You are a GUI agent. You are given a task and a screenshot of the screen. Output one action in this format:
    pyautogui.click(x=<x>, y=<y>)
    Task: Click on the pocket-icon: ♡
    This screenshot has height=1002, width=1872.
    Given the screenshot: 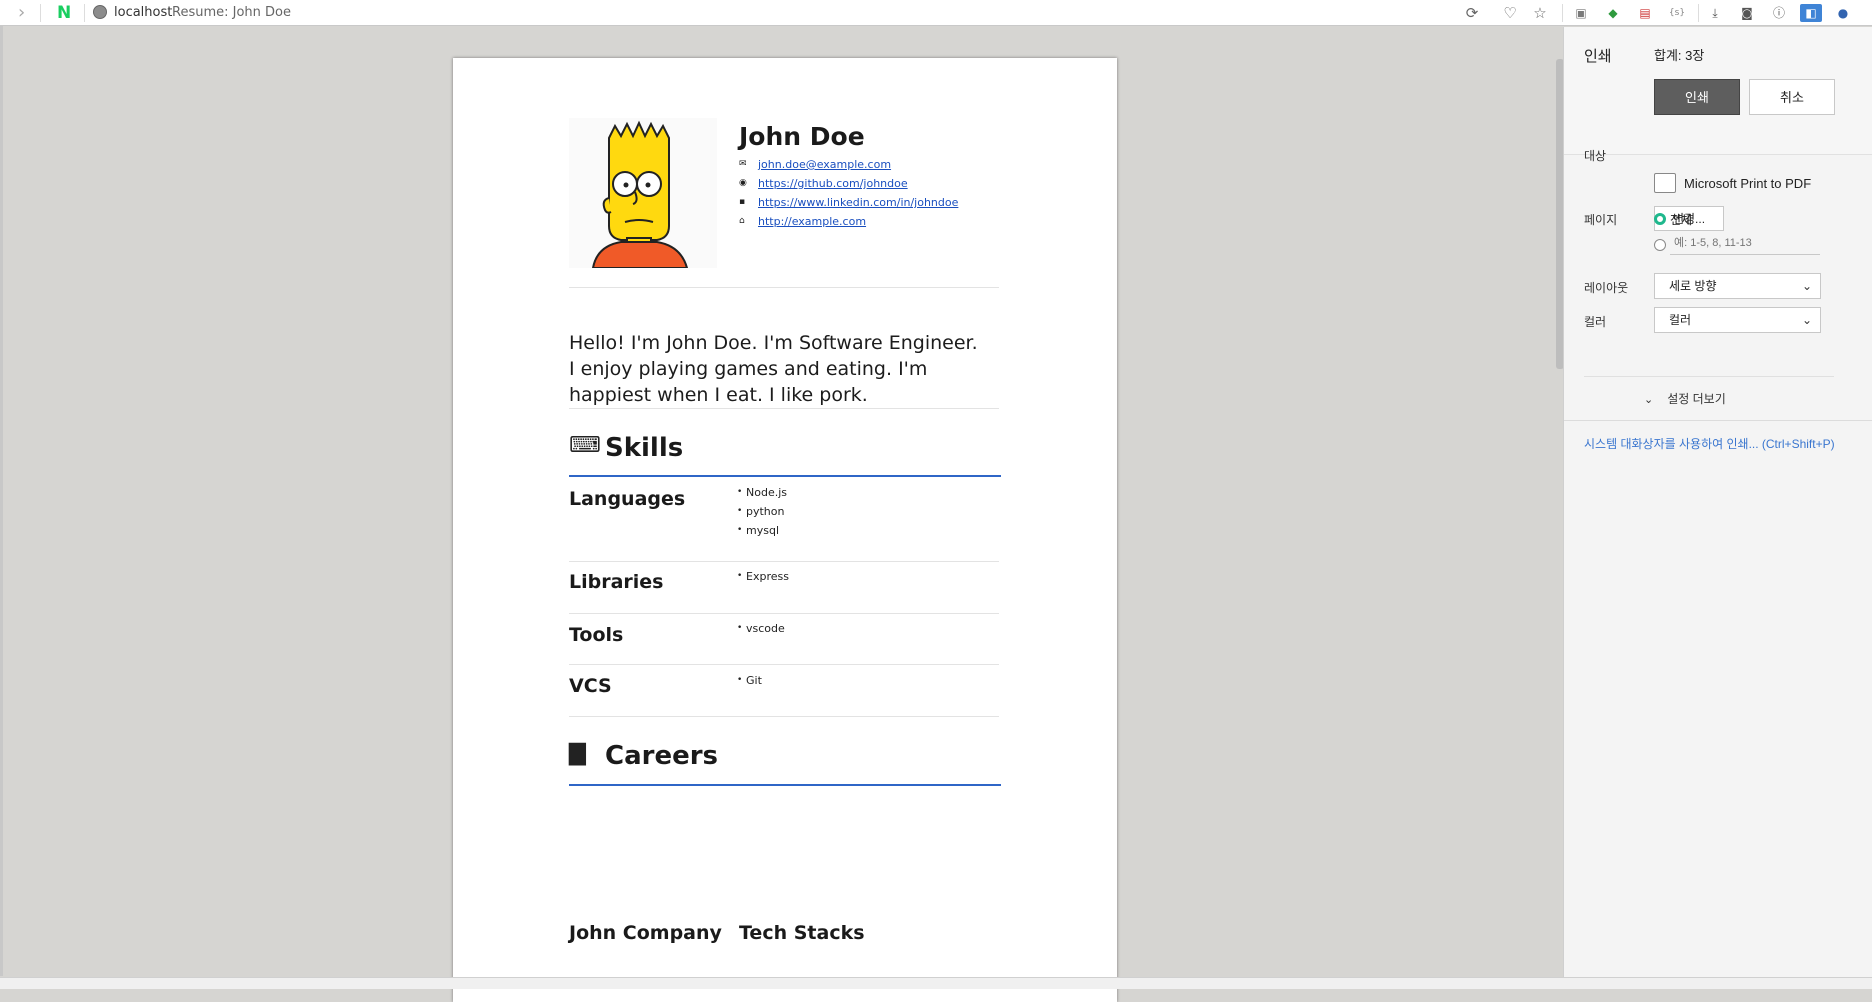 What is the action you would take?
    pyautogui.click(x=1510, y=13)
    